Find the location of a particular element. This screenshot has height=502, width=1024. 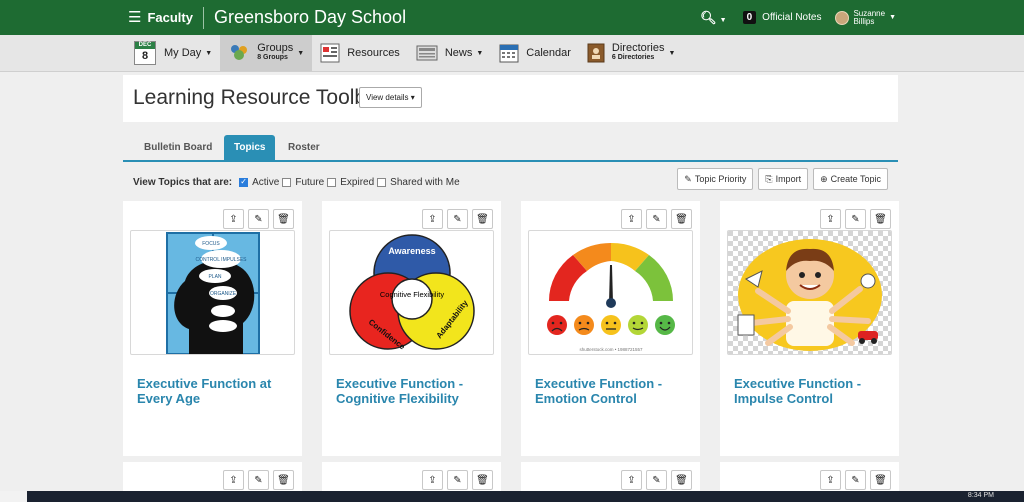

multitasking-cartoon-image is located at coordinates (809, 292).